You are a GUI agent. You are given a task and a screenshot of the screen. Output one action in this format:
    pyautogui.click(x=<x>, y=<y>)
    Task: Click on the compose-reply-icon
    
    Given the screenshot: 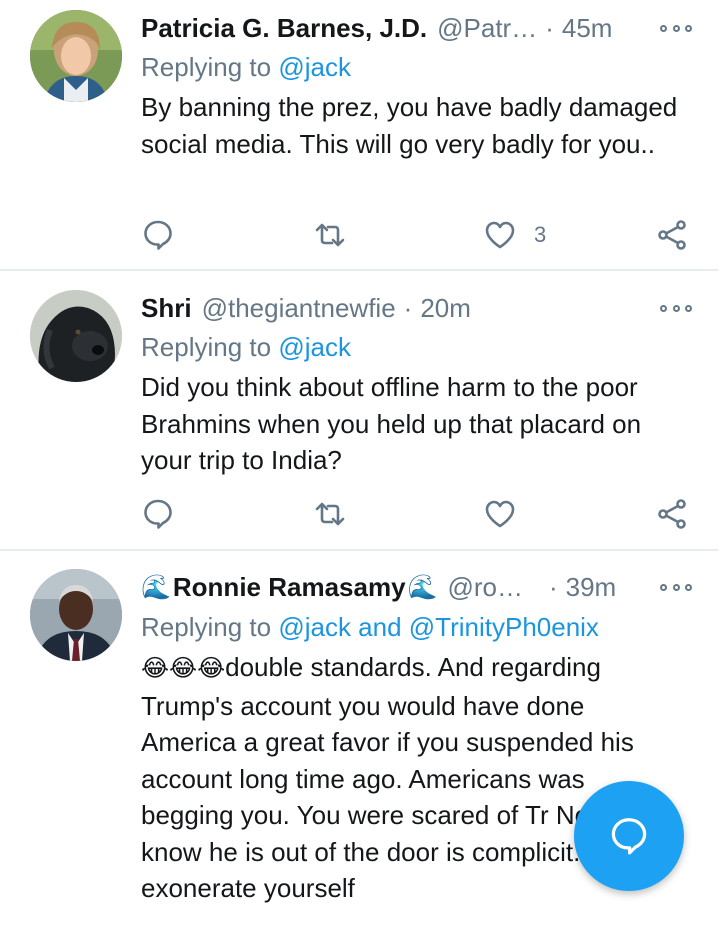 What is the action you would take?
    pyautogui.click(x=629, y=836)
    